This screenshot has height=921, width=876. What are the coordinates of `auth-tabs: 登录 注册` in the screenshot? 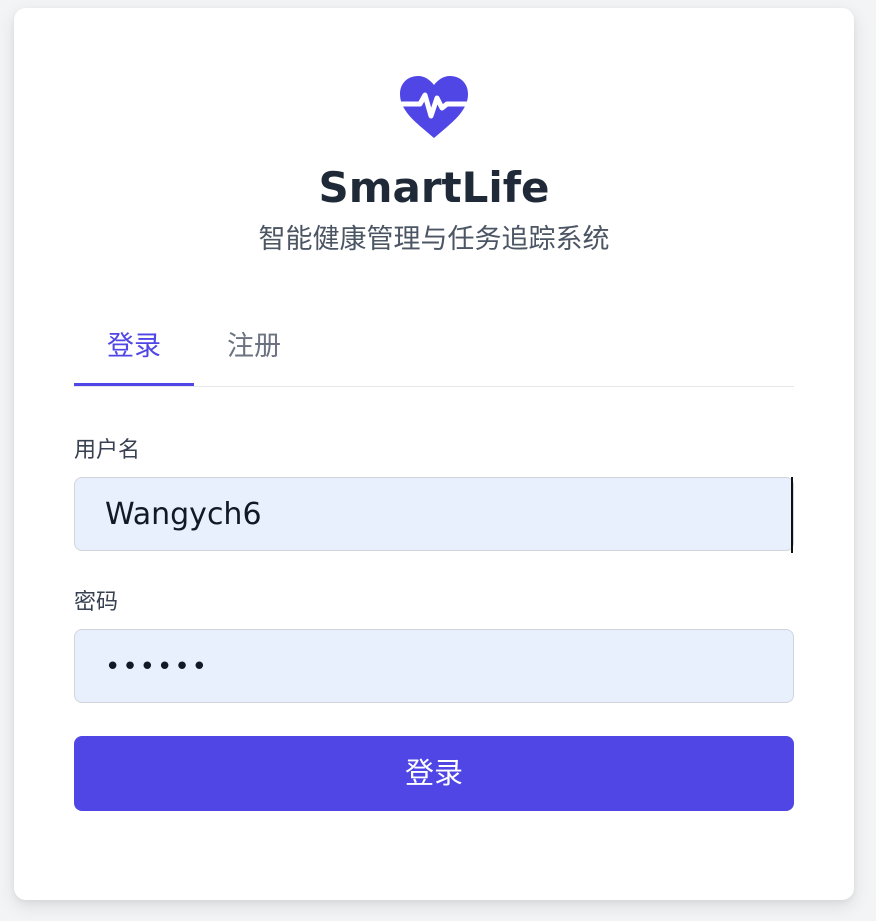 It's located at (434, 352).